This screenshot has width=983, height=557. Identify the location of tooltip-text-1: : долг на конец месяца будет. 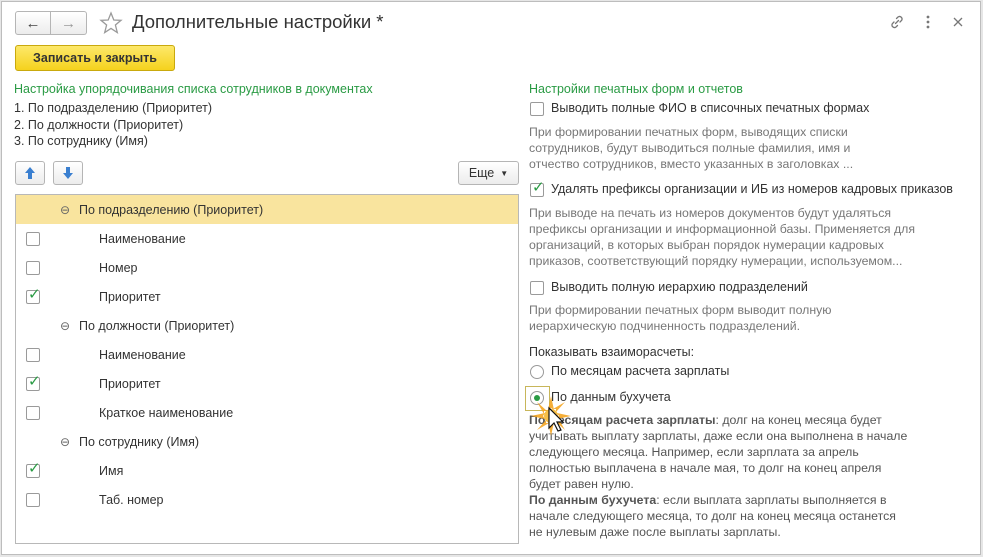
(798, 420).